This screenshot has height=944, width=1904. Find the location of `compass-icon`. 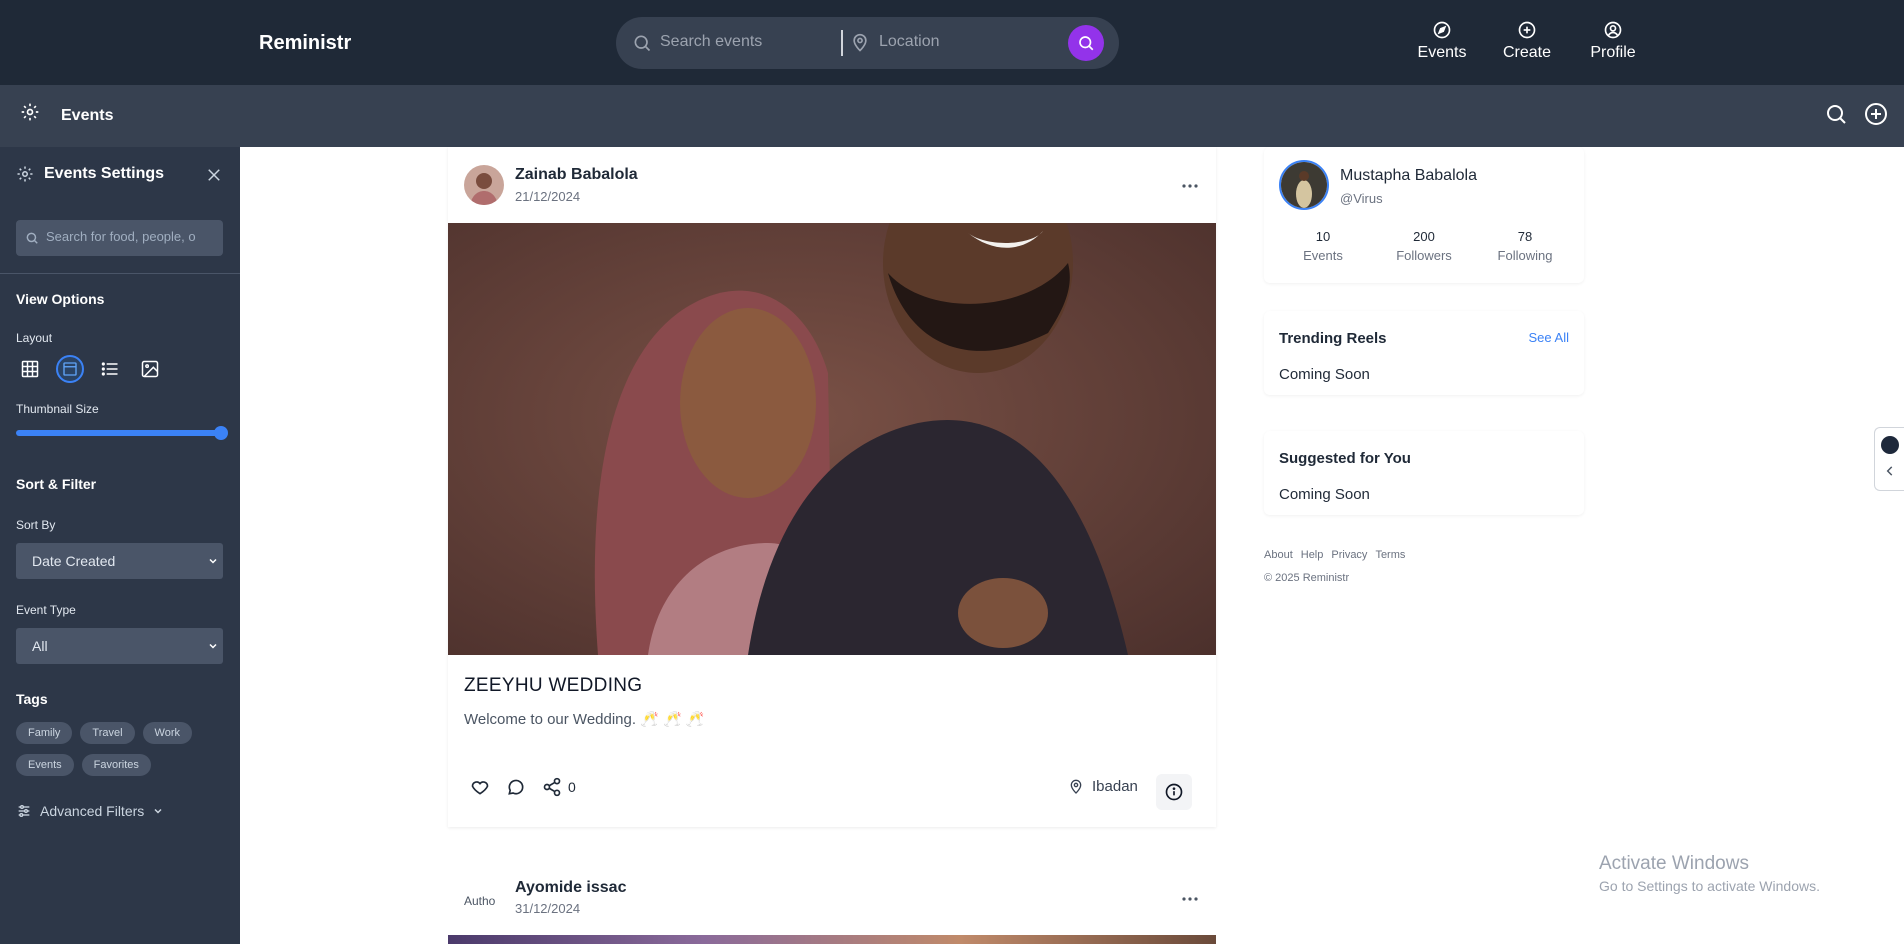

compass-icon is located at coordinates (1442, 30).